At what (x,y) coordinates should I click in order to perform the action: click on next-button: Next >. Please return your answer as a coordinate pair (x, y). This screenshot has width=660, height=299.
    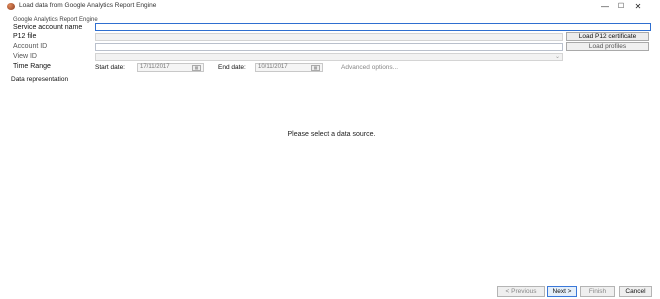
    Looking at the image, I should click on (562, 291).